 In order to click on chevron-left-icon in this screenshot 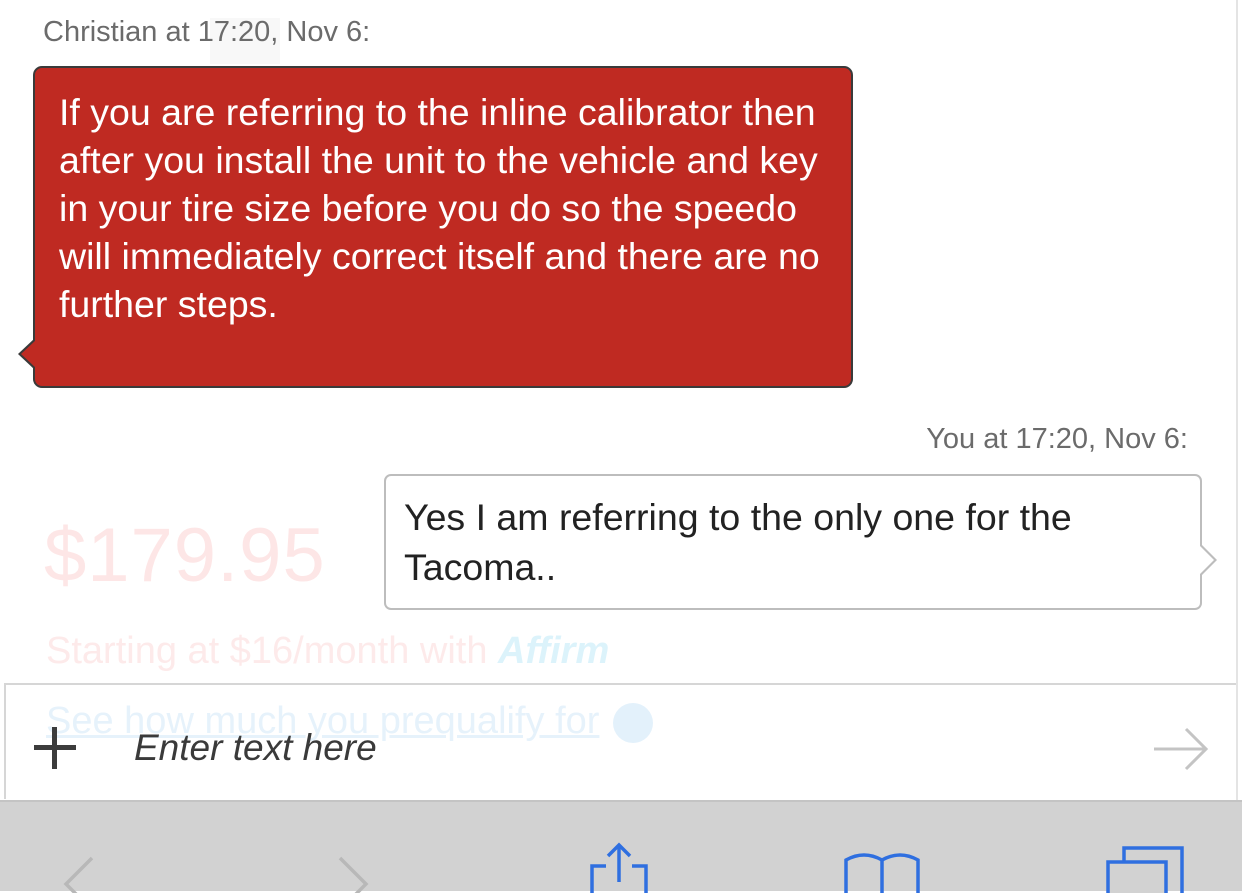, I will do `click(78, 874)`.